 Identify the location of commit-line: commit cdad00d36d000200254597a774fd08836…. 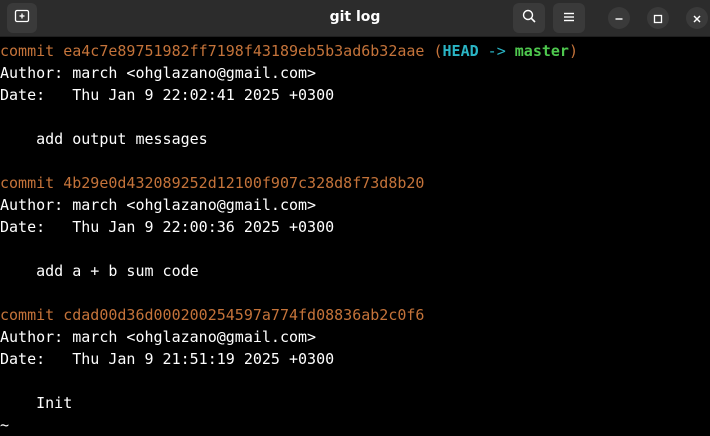
(355, 315).